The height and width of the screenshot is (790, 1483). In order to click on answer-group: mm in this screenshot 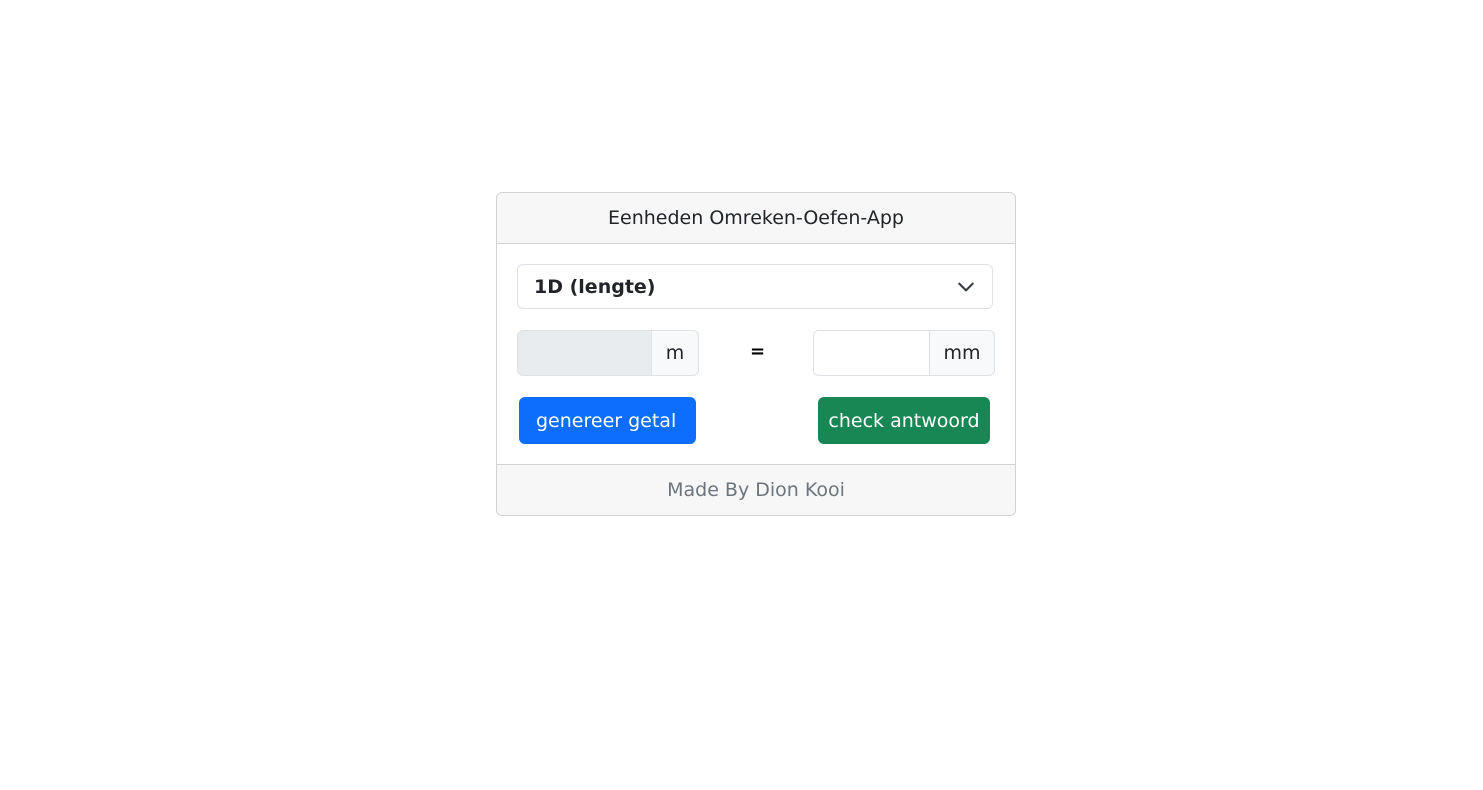, I will do `click(904, 353)`.